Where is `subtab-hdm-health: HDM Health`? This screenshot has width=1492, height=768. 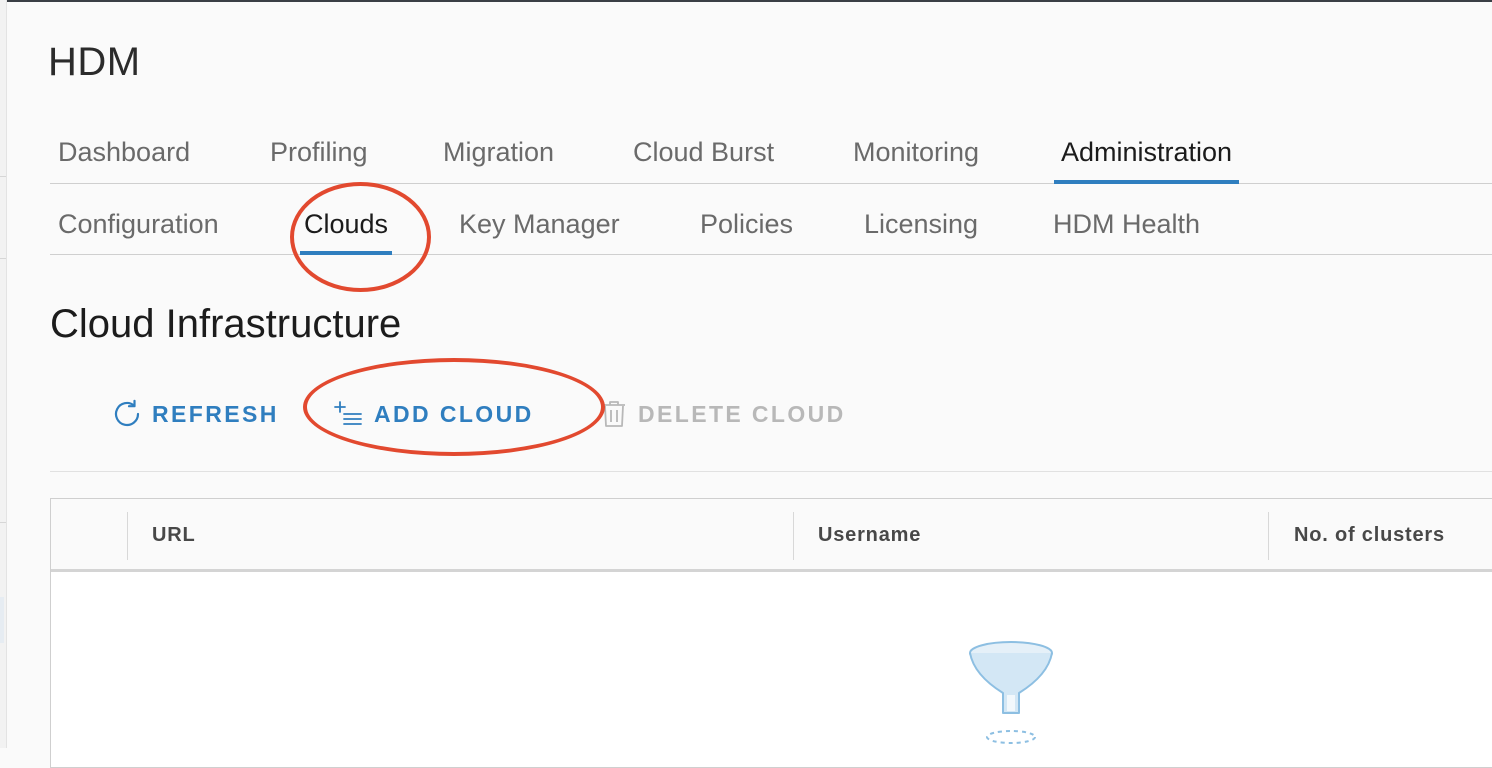
subtab-hdm-health: HDM Health is located at coordinates (1126, 226).